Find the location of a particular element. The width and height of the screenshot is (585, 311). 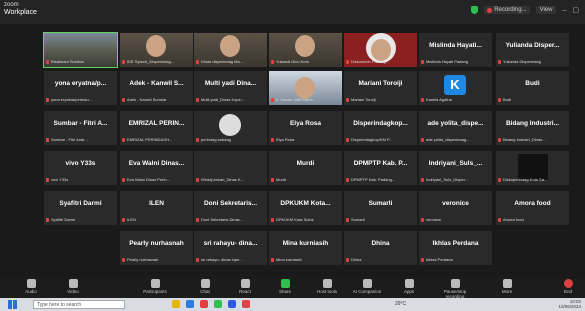

participant-tile: DPKUKM Kota... DPKUKM Kota Solok is located at coordinates (305, 208).